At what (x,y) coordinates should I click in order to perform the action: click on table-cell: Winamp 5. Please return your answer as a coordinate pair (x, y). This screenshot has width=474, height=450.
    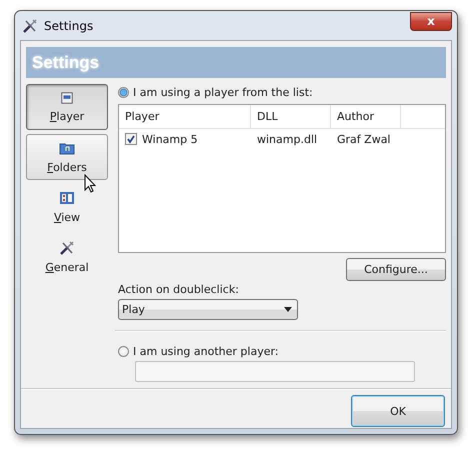
    Looking at the image, I should click on (170, 139).